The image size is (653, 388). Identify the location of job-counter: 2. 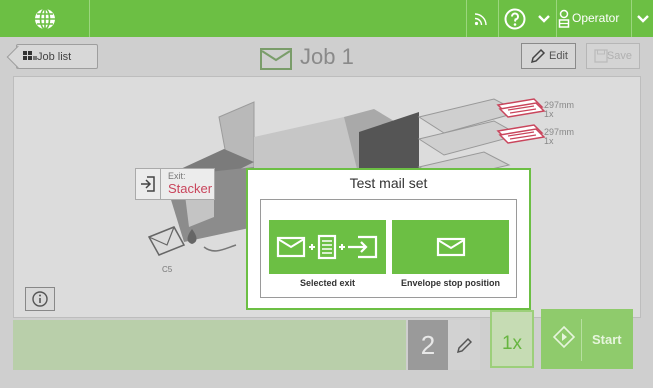
(428, 345).